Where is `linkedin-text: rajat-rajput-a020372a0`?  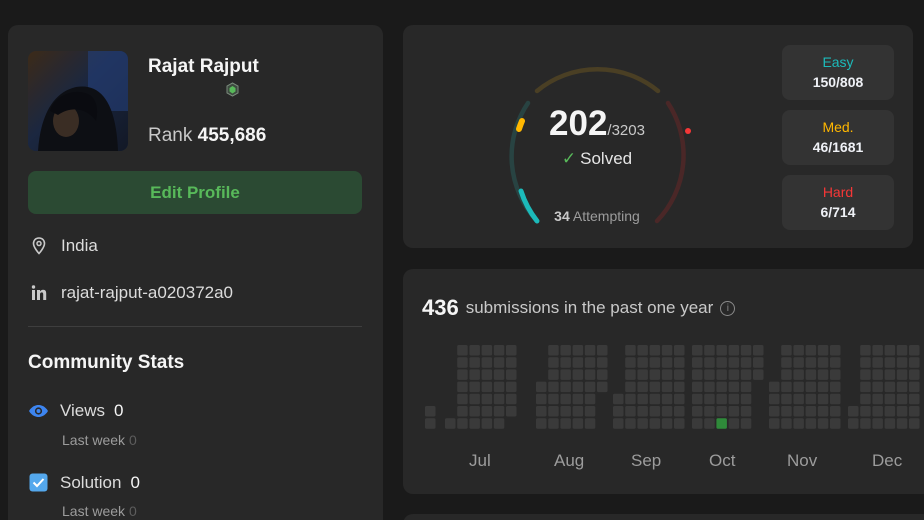 linkedin-text: rajat-rajput-a020372a0 is located at coordinates (147, 293).